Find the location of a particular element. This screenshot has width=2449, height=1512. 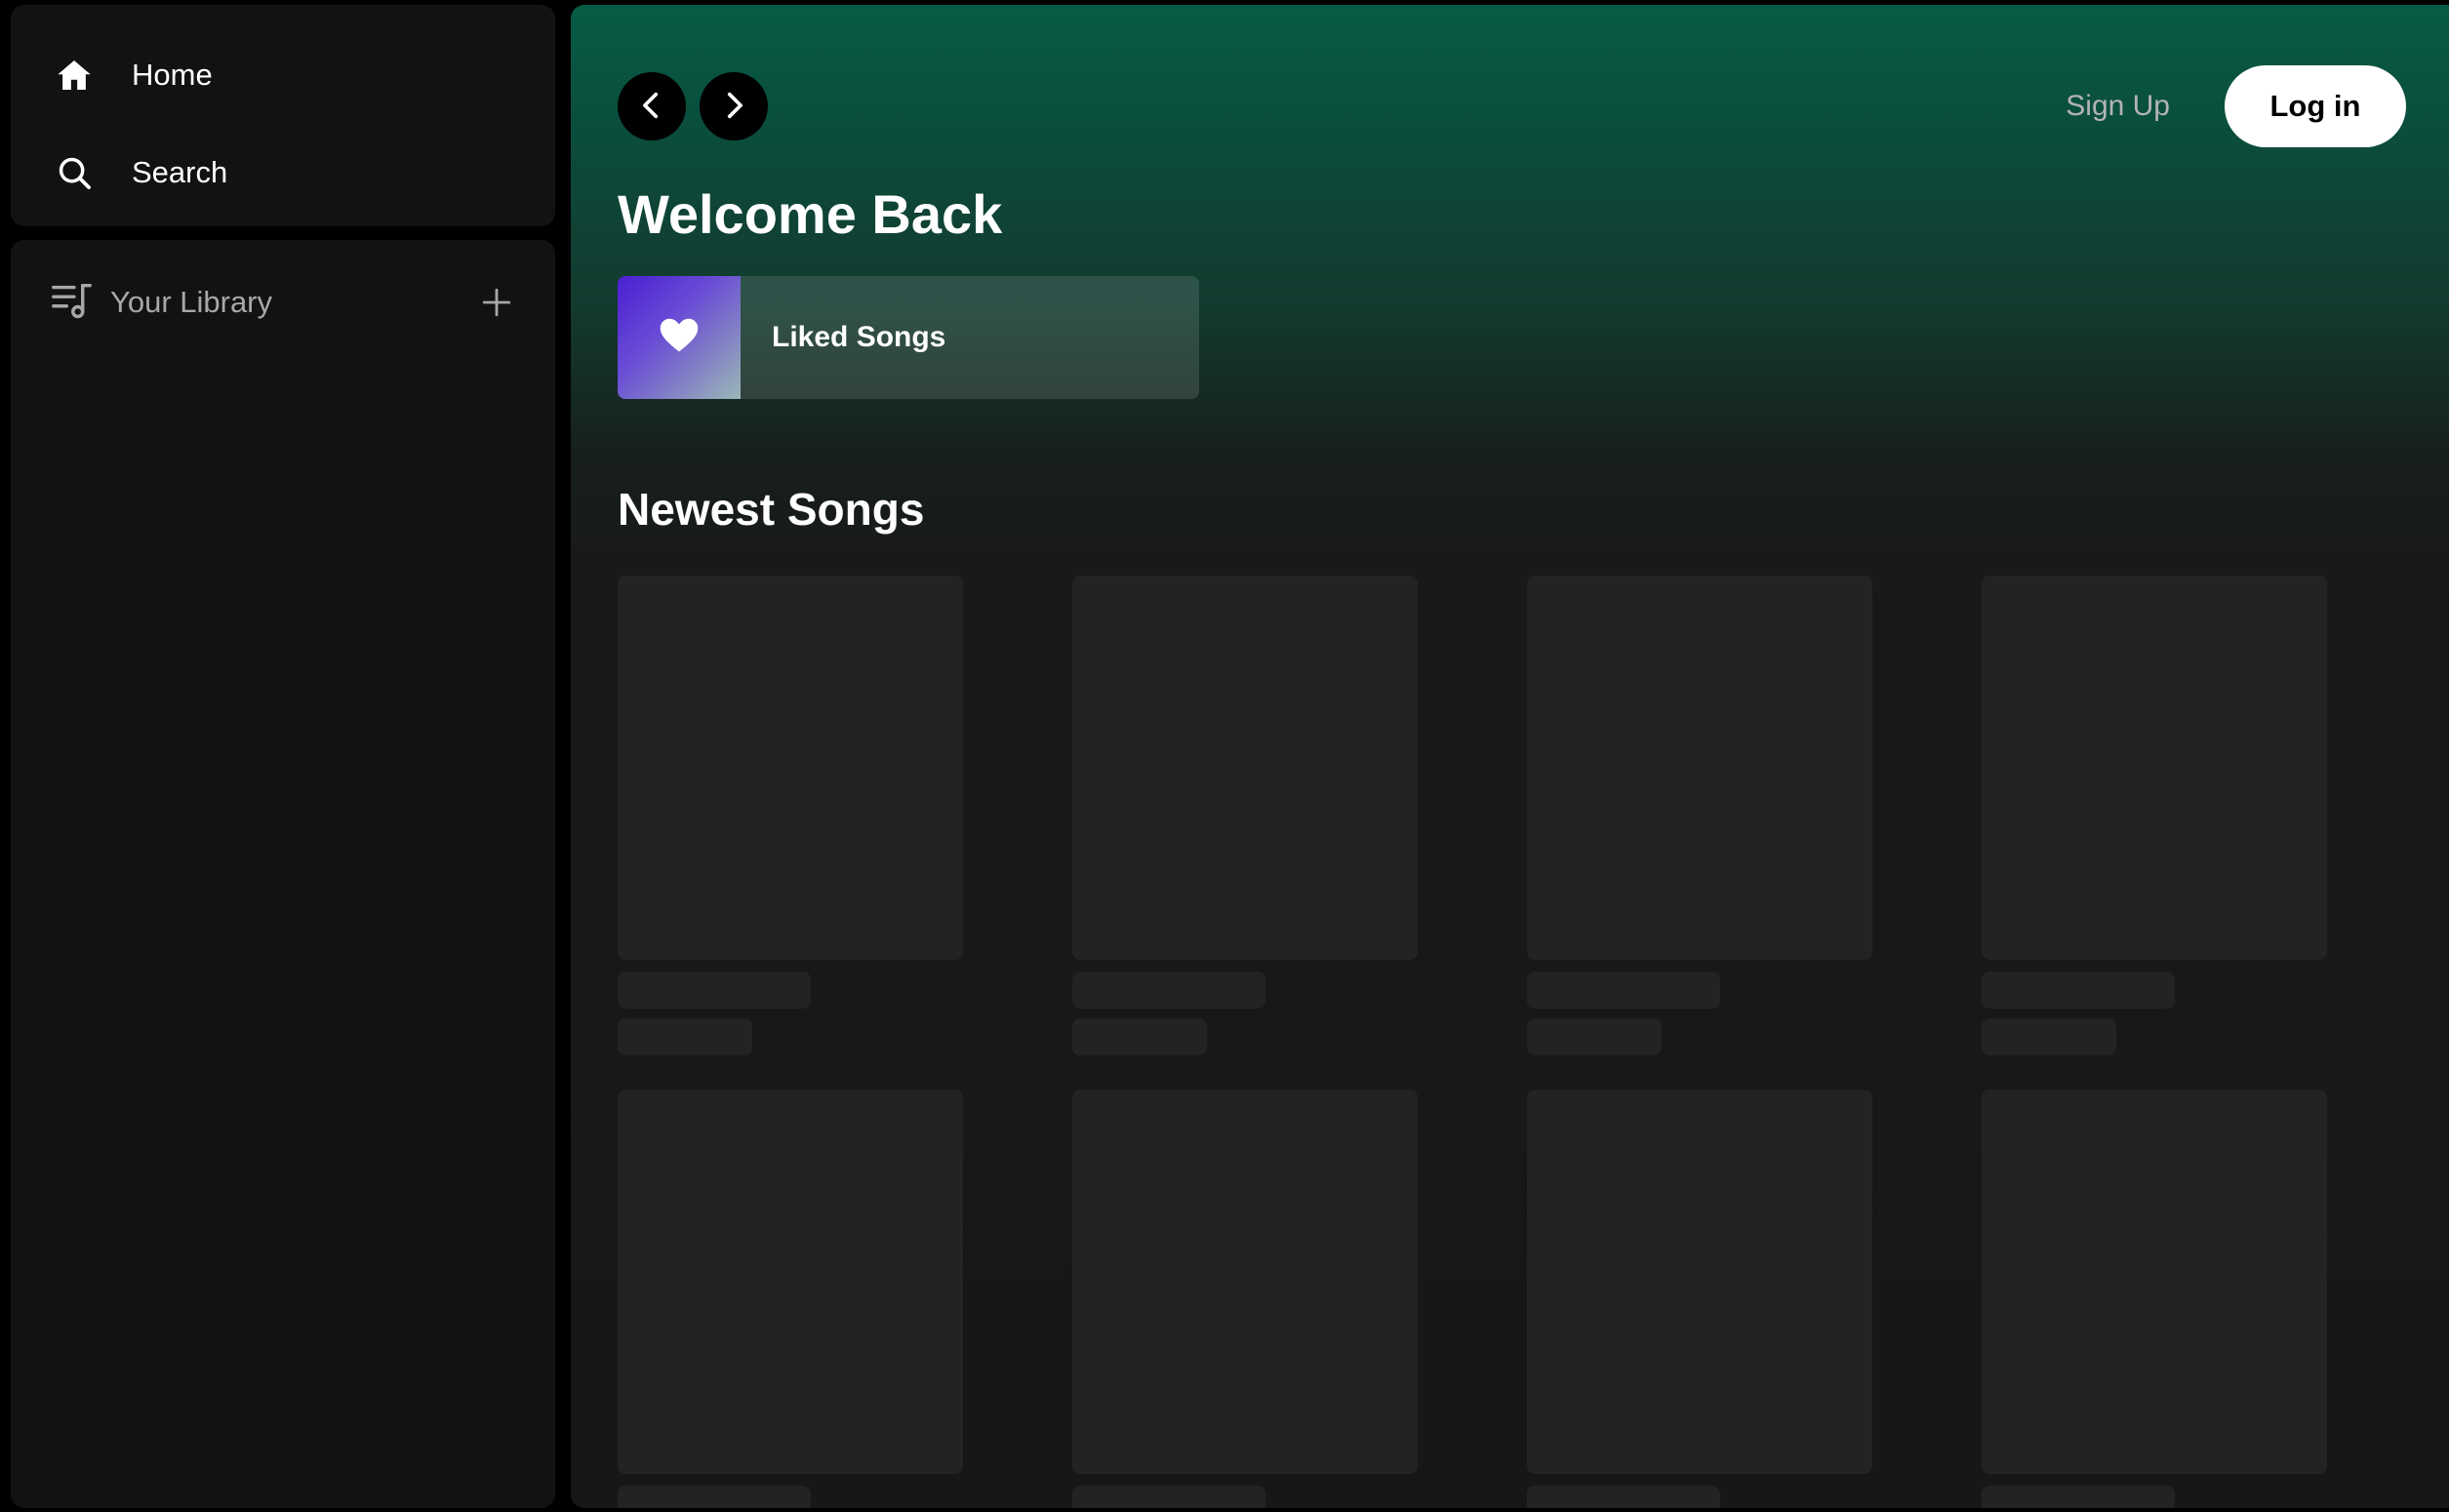

plus-icon is located at coordinates (496, 302).